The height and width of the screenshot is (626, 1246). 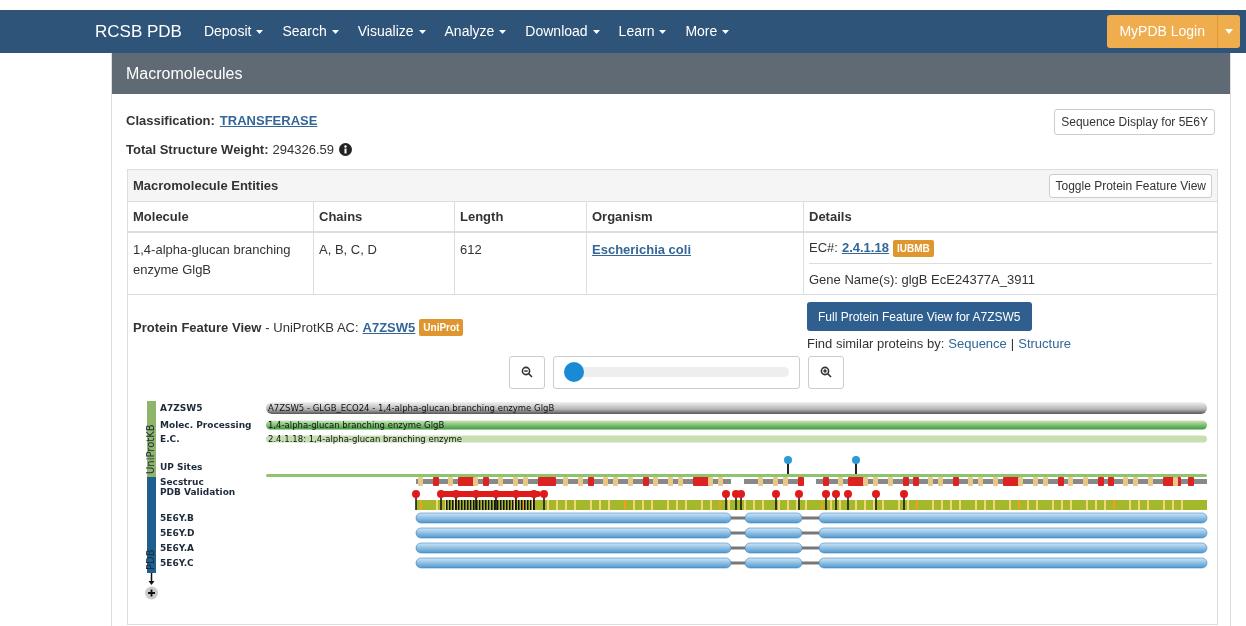 I want to click on column-header: Chains, so click(x=341, y=216).